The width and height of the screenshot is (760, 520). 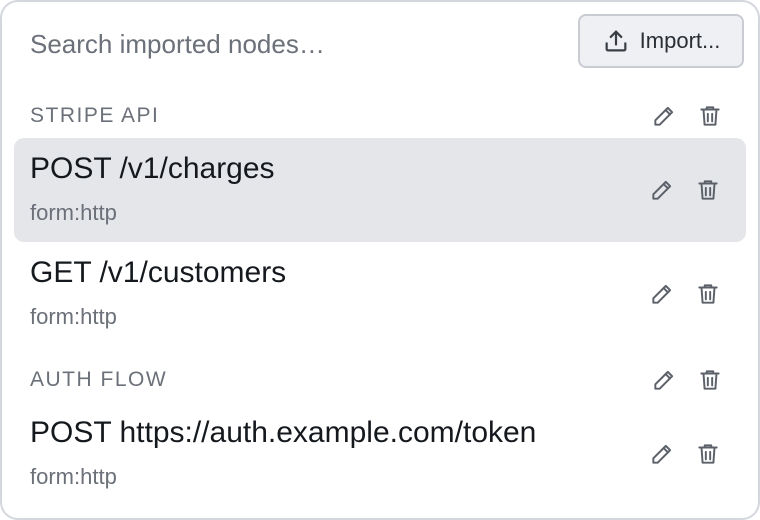 I want to click on upload-icon, so click(x=616, y=41).